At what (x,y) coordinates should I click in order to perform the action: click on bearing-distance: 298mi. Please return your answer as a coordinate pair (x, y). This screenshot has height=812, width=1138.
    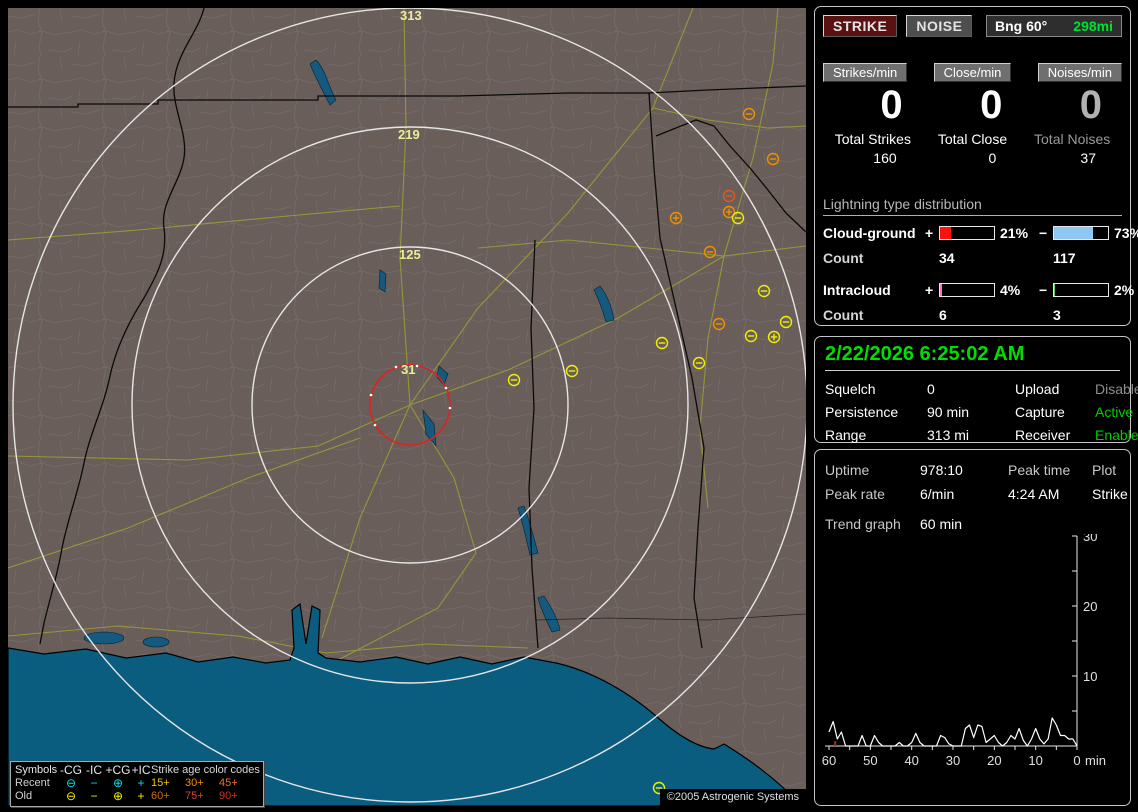
    Looking at the image, I should click on (1093, 26).